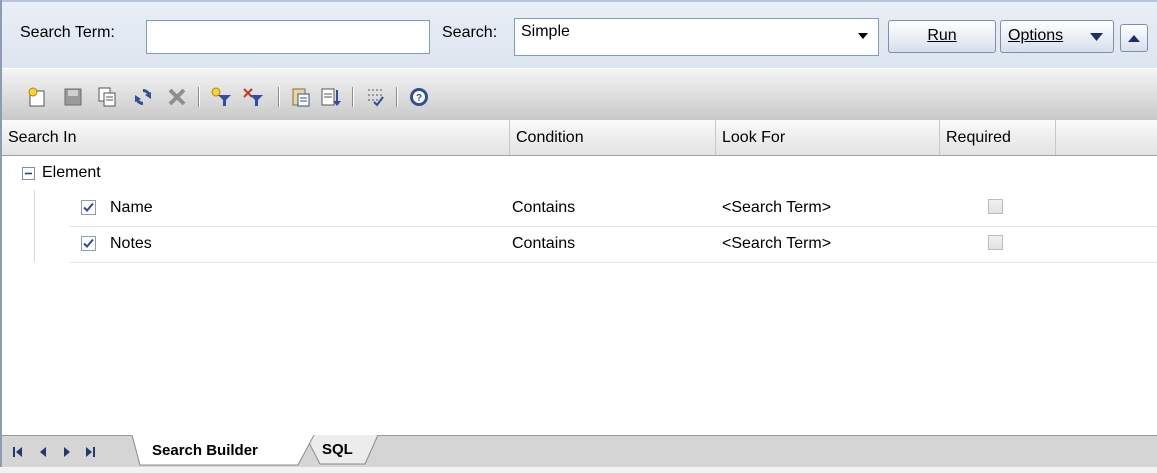 Image resolution: width=1157 pixels, height=473 pixels. I want to click on tree-line, so click(34, 226).